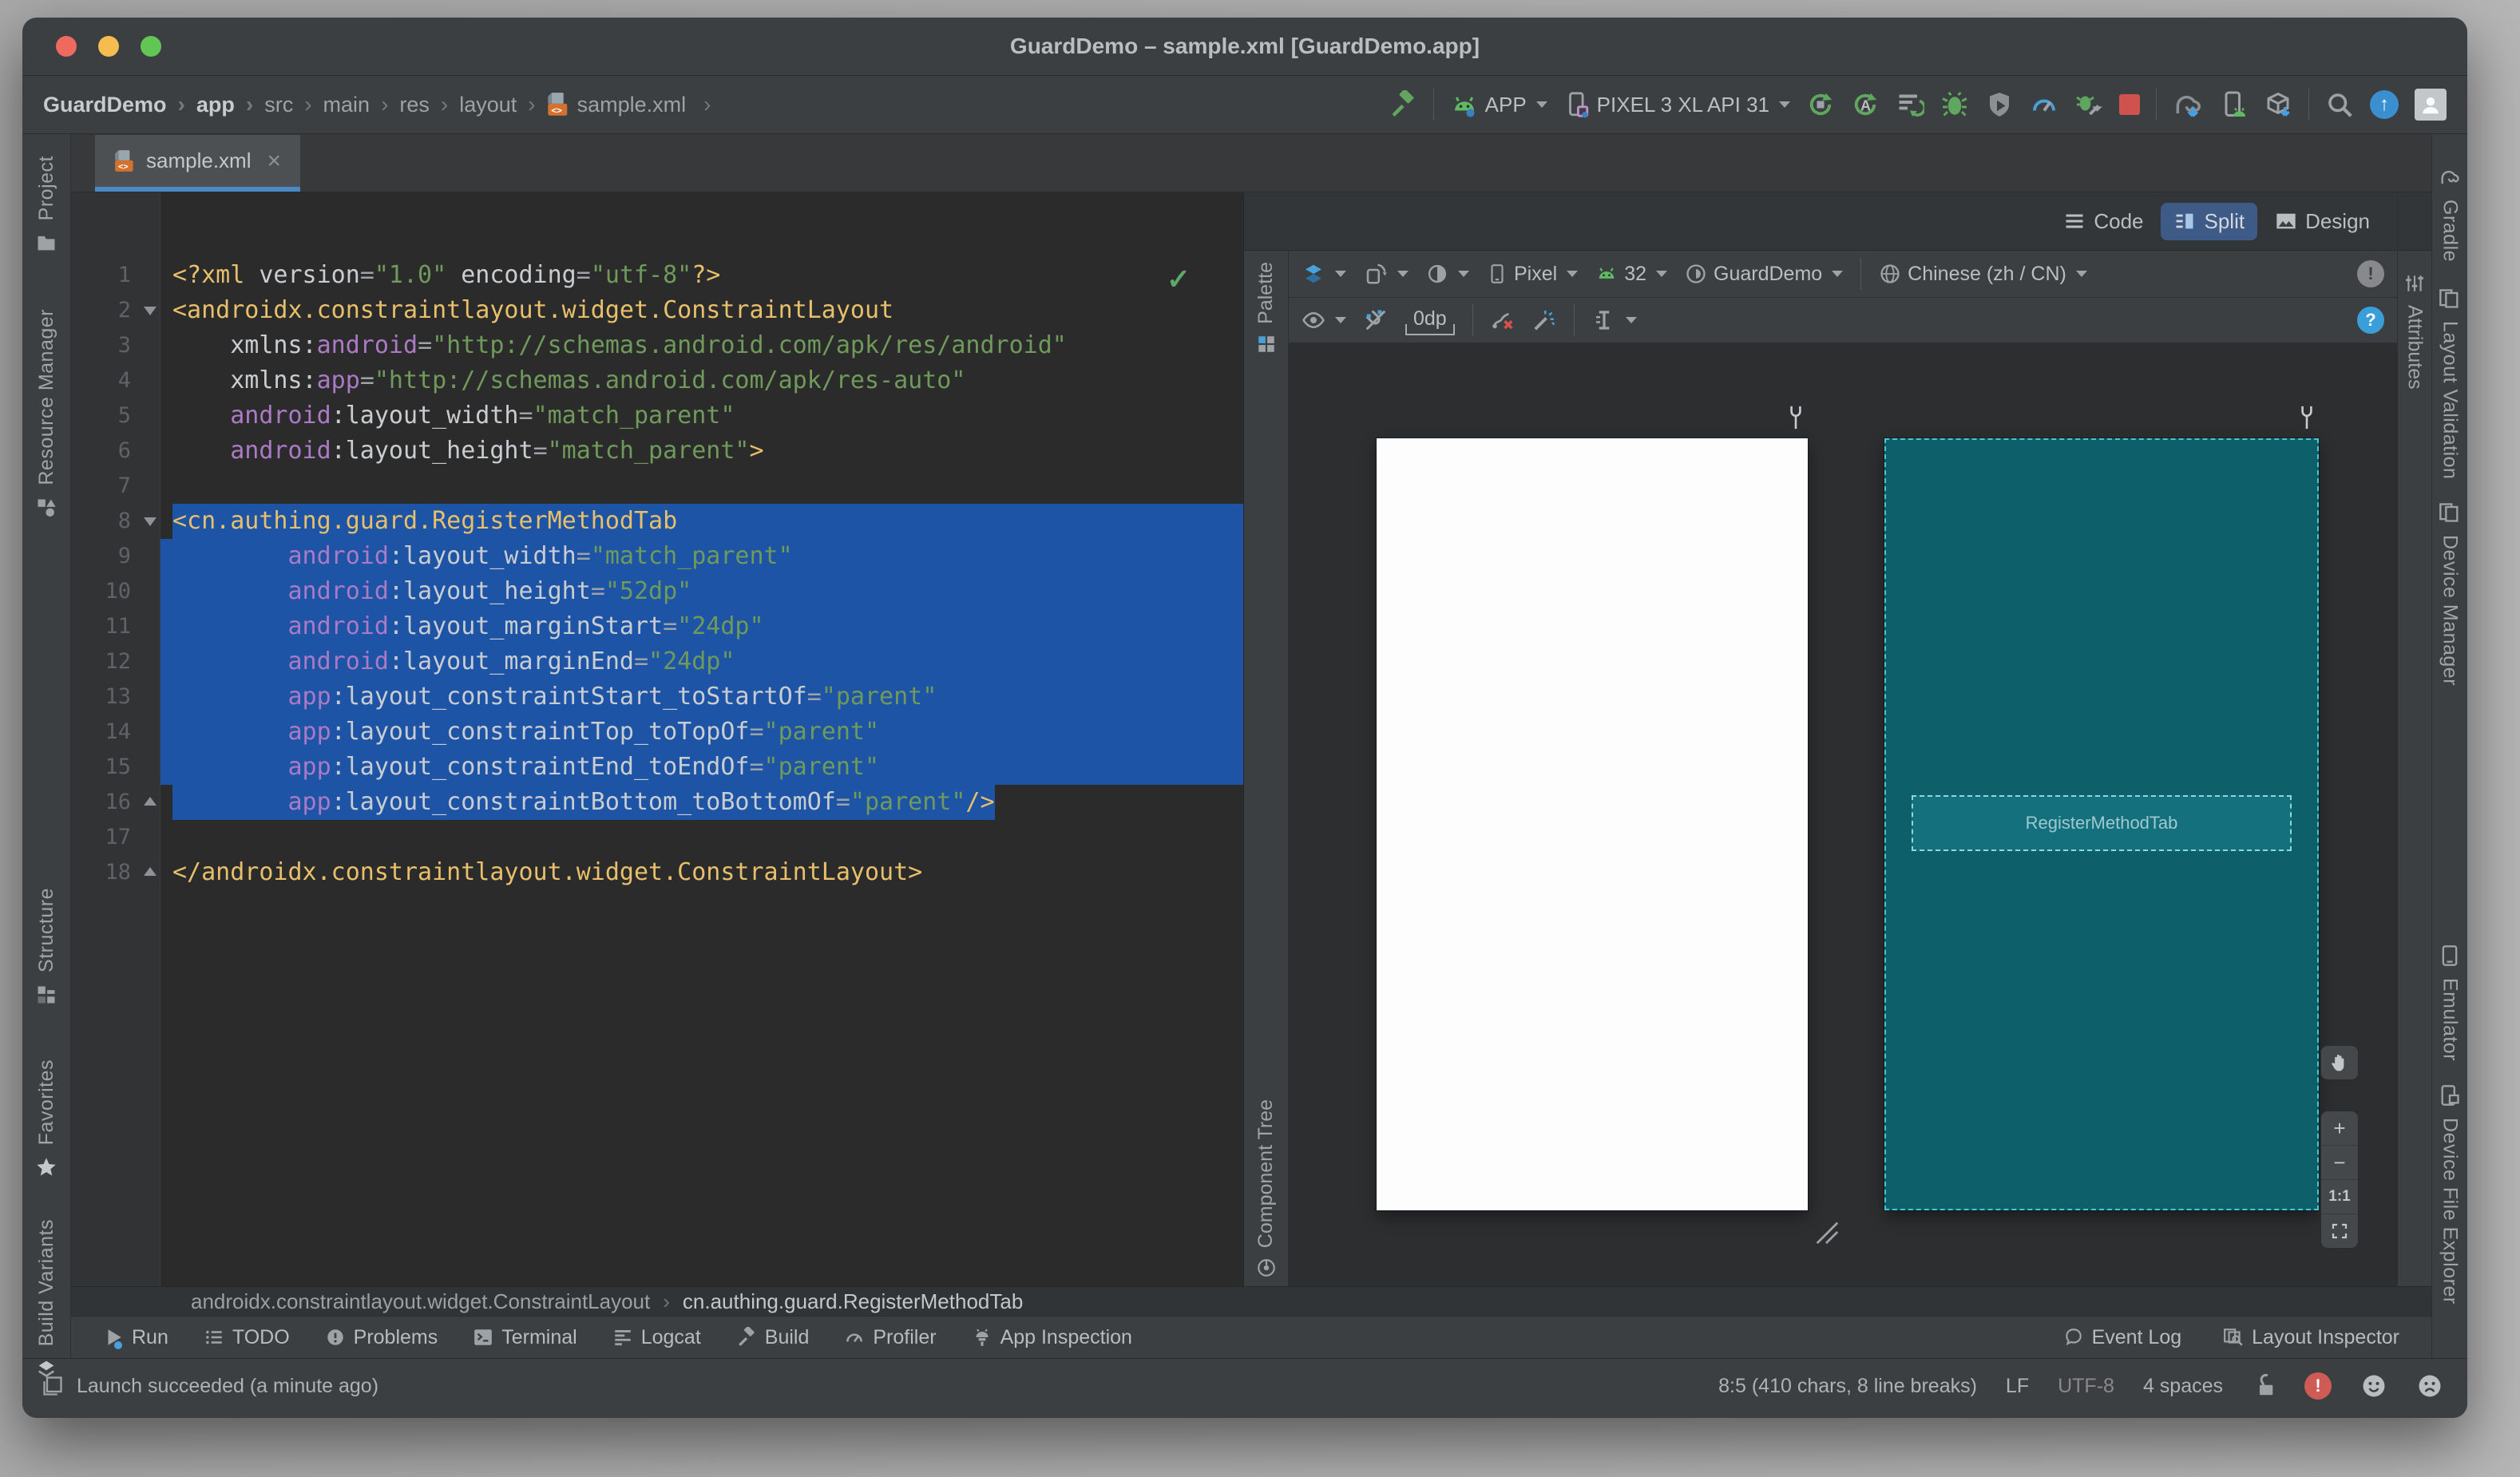  I want to click on happy-face-icon, so click(2373, 1386).